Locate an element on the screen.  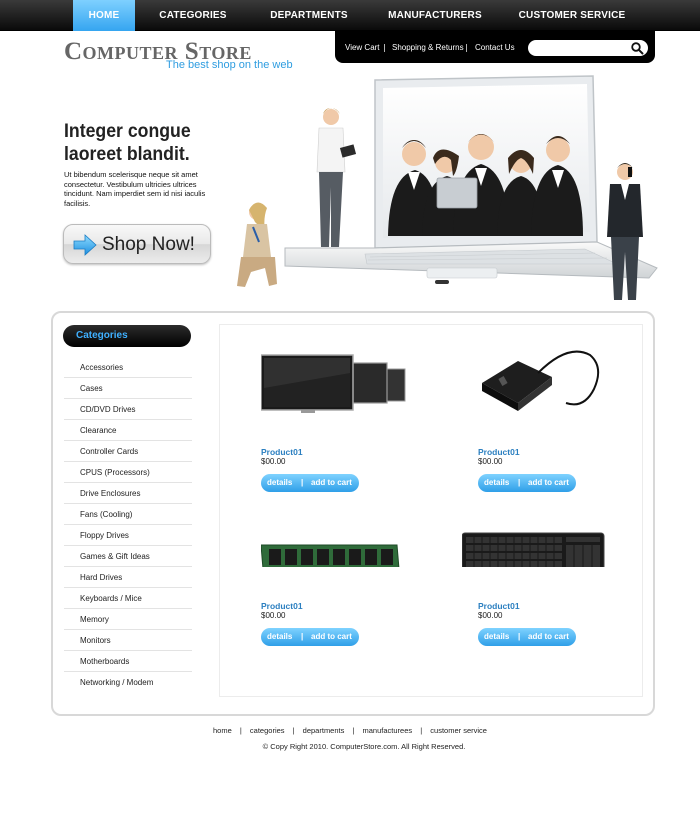
shop-now-button: Shop Now! is located at coordinates (137, 244).